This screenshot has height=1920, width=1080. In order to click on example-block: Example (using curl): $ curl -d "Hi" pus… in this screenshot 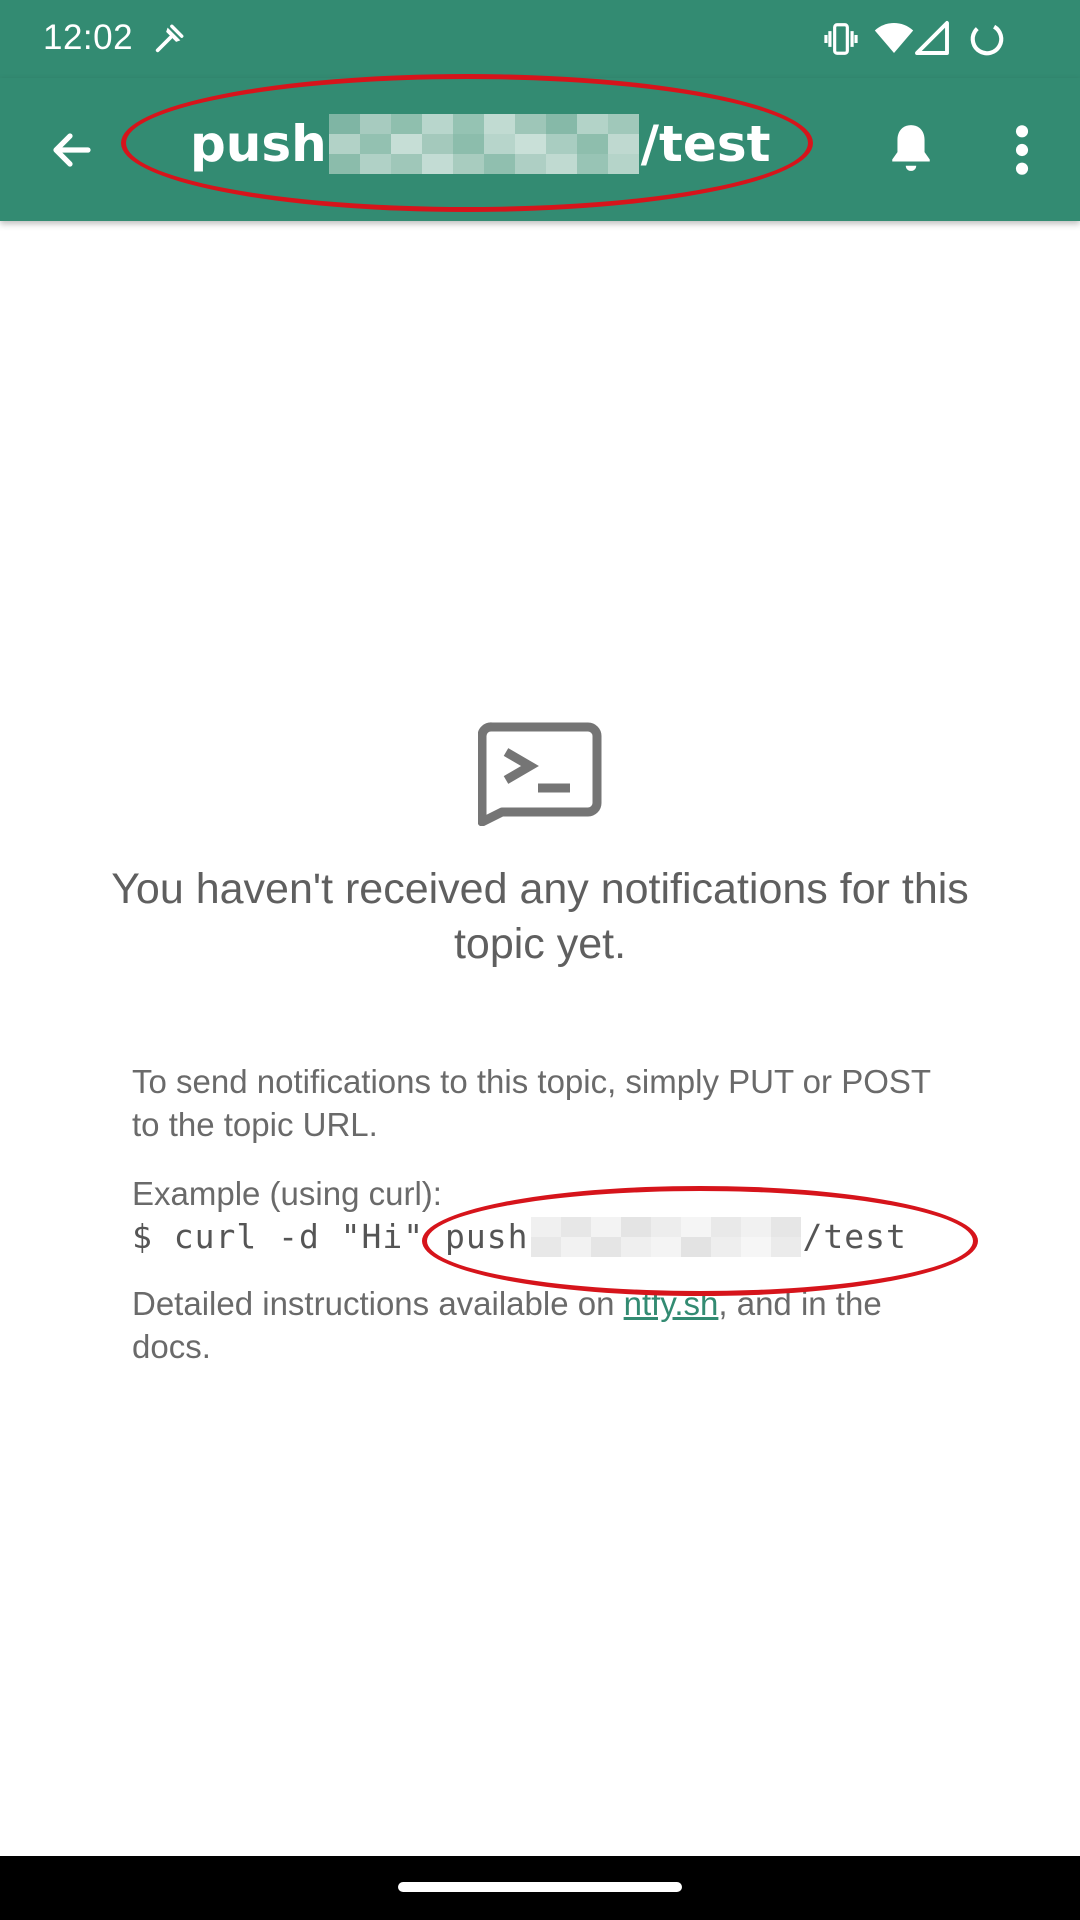, I will do `click(542, 1215)`.